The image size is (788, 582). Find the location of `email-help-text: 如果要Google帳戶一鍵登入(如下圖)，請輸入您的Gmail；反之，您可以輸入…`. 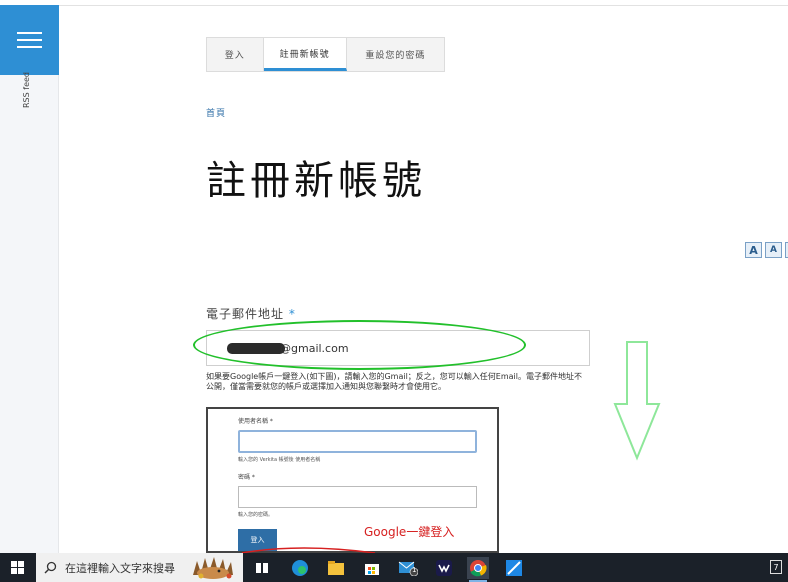

email-help-text: 如果要Google帳戶一鍵登入(如下圖)，請輸入您的Gmail；反之，您可以輸入… is located at coordinates (394, 381).